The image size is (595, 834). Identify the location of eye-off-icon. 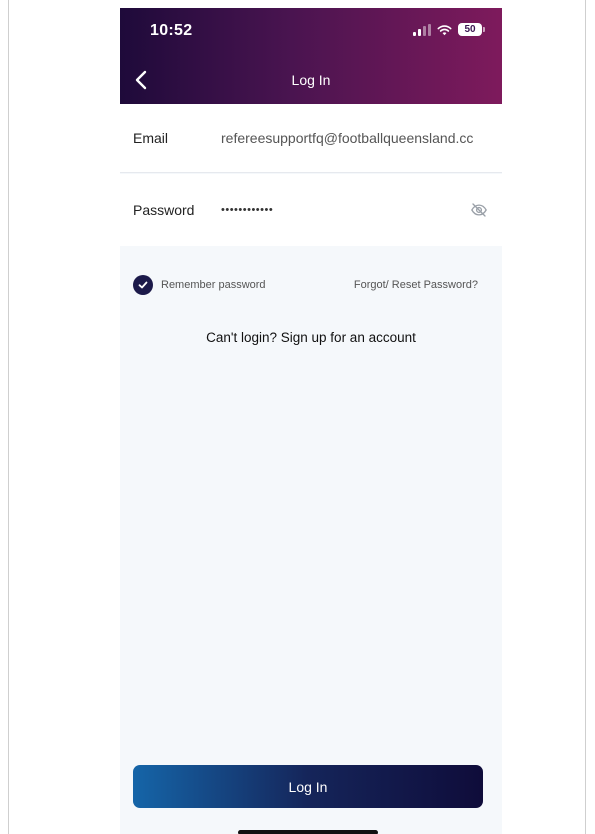
(479, 210).